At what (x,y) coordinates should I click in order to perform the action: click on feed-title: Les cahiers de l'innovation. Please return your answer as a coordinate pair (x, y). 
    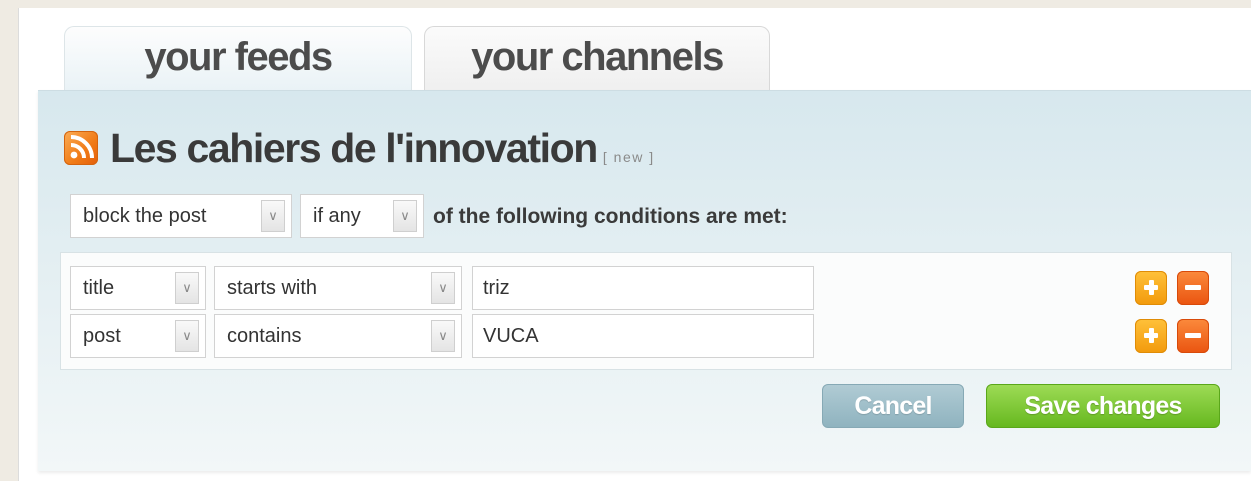
    Looking at the image, I should click on (354, 147).